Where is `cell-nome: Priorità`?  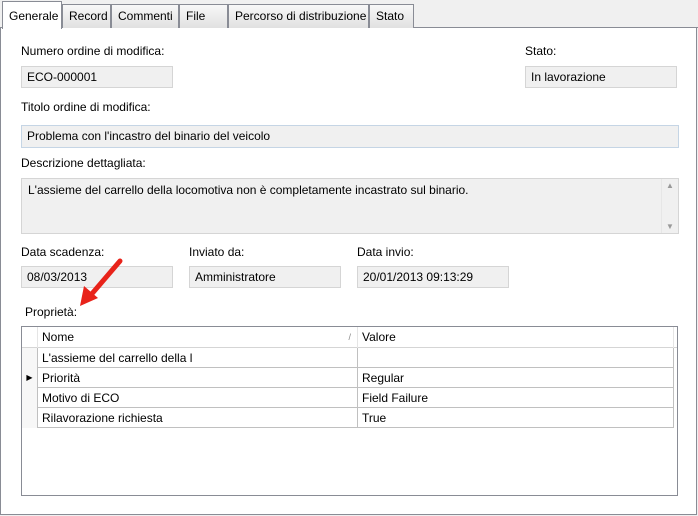 cell-nome: Priorità is located at coordinates (198, 378).